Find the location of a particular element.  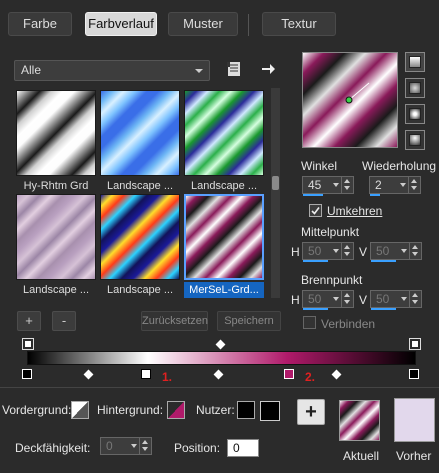

repeat-label: Wiederholung is located at coordinates (399, 166).